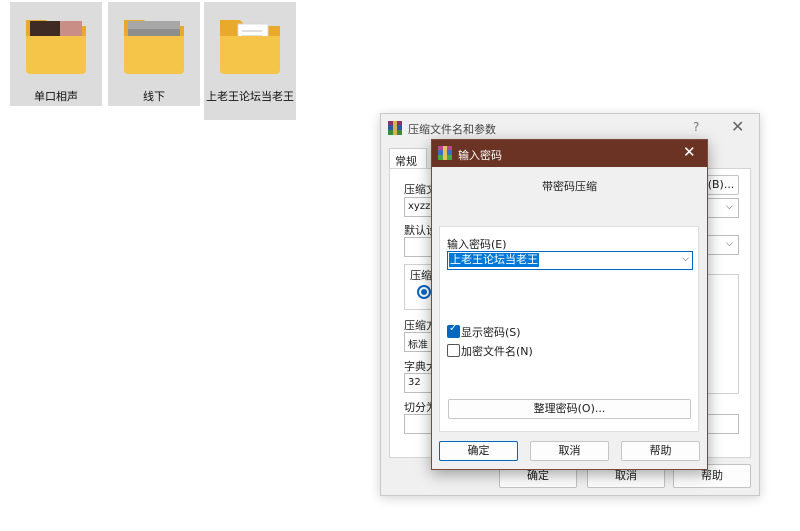 This screenshot has width=800, height=531. I want to click on desktop-folder-laowang: 上老王论坛当老王, so click(250, 61).